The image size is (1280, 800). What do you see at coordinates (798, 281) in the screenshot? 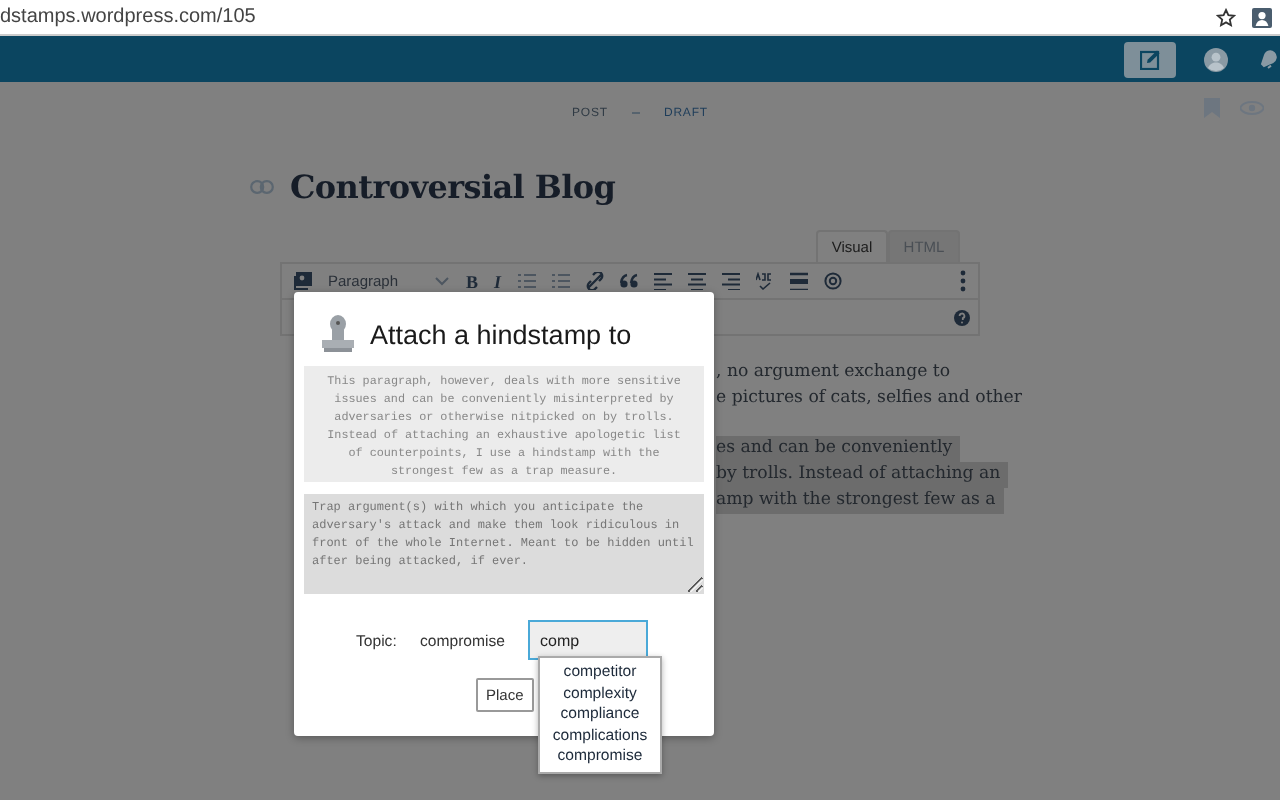
I see `read-more-icon` at bounding box center [798, 281].